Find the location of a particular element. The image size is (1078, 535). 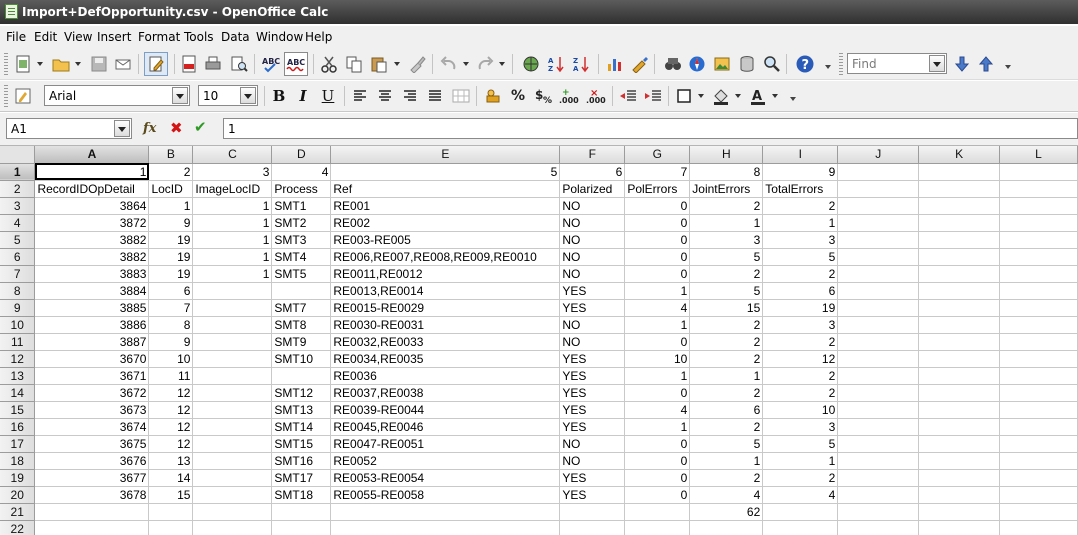

cell-l5 is located at coordinates (1038, 240).